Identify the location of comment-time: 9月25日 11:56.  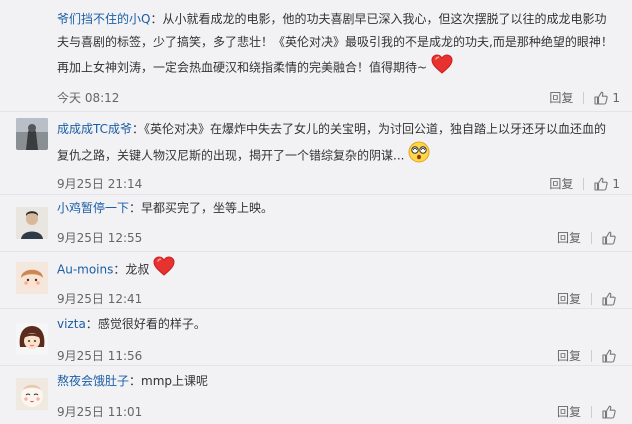
(100, 356).